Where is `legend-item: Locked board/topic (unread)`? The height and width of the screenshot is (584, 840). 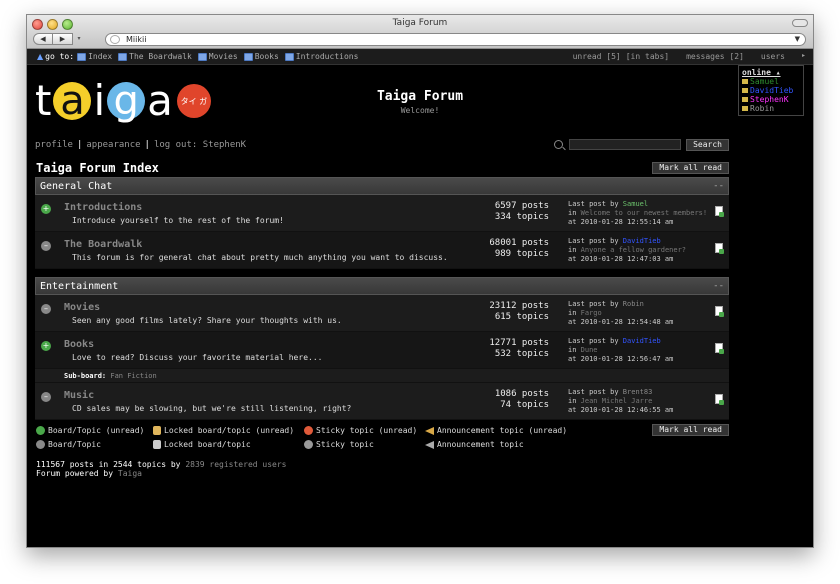 legend-item: Locked board/topic (unread) is located at coordinates (223, 430).